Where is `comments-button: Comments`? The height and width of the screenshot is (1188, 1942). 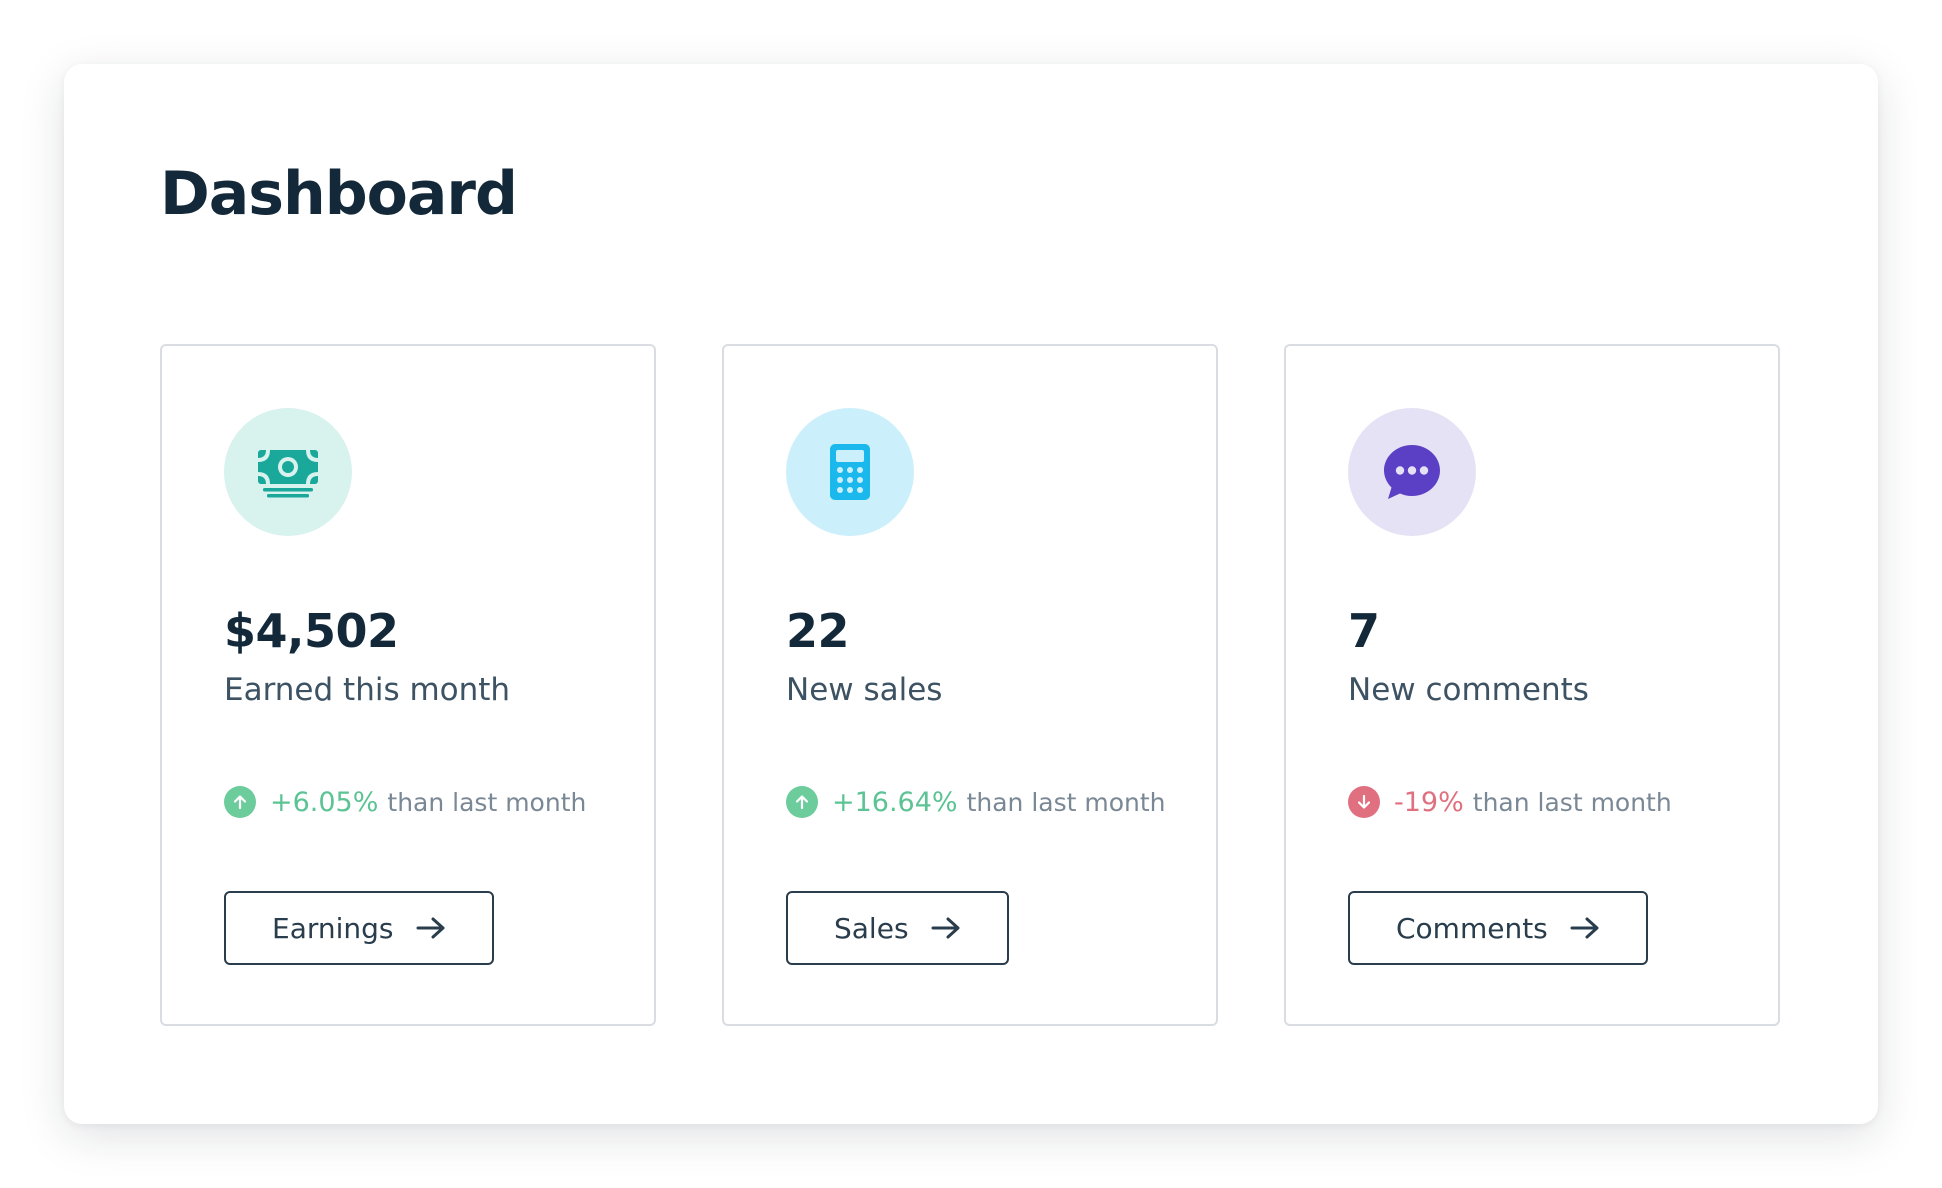 comments-button: Comments is located at coordinates (1498, 928).